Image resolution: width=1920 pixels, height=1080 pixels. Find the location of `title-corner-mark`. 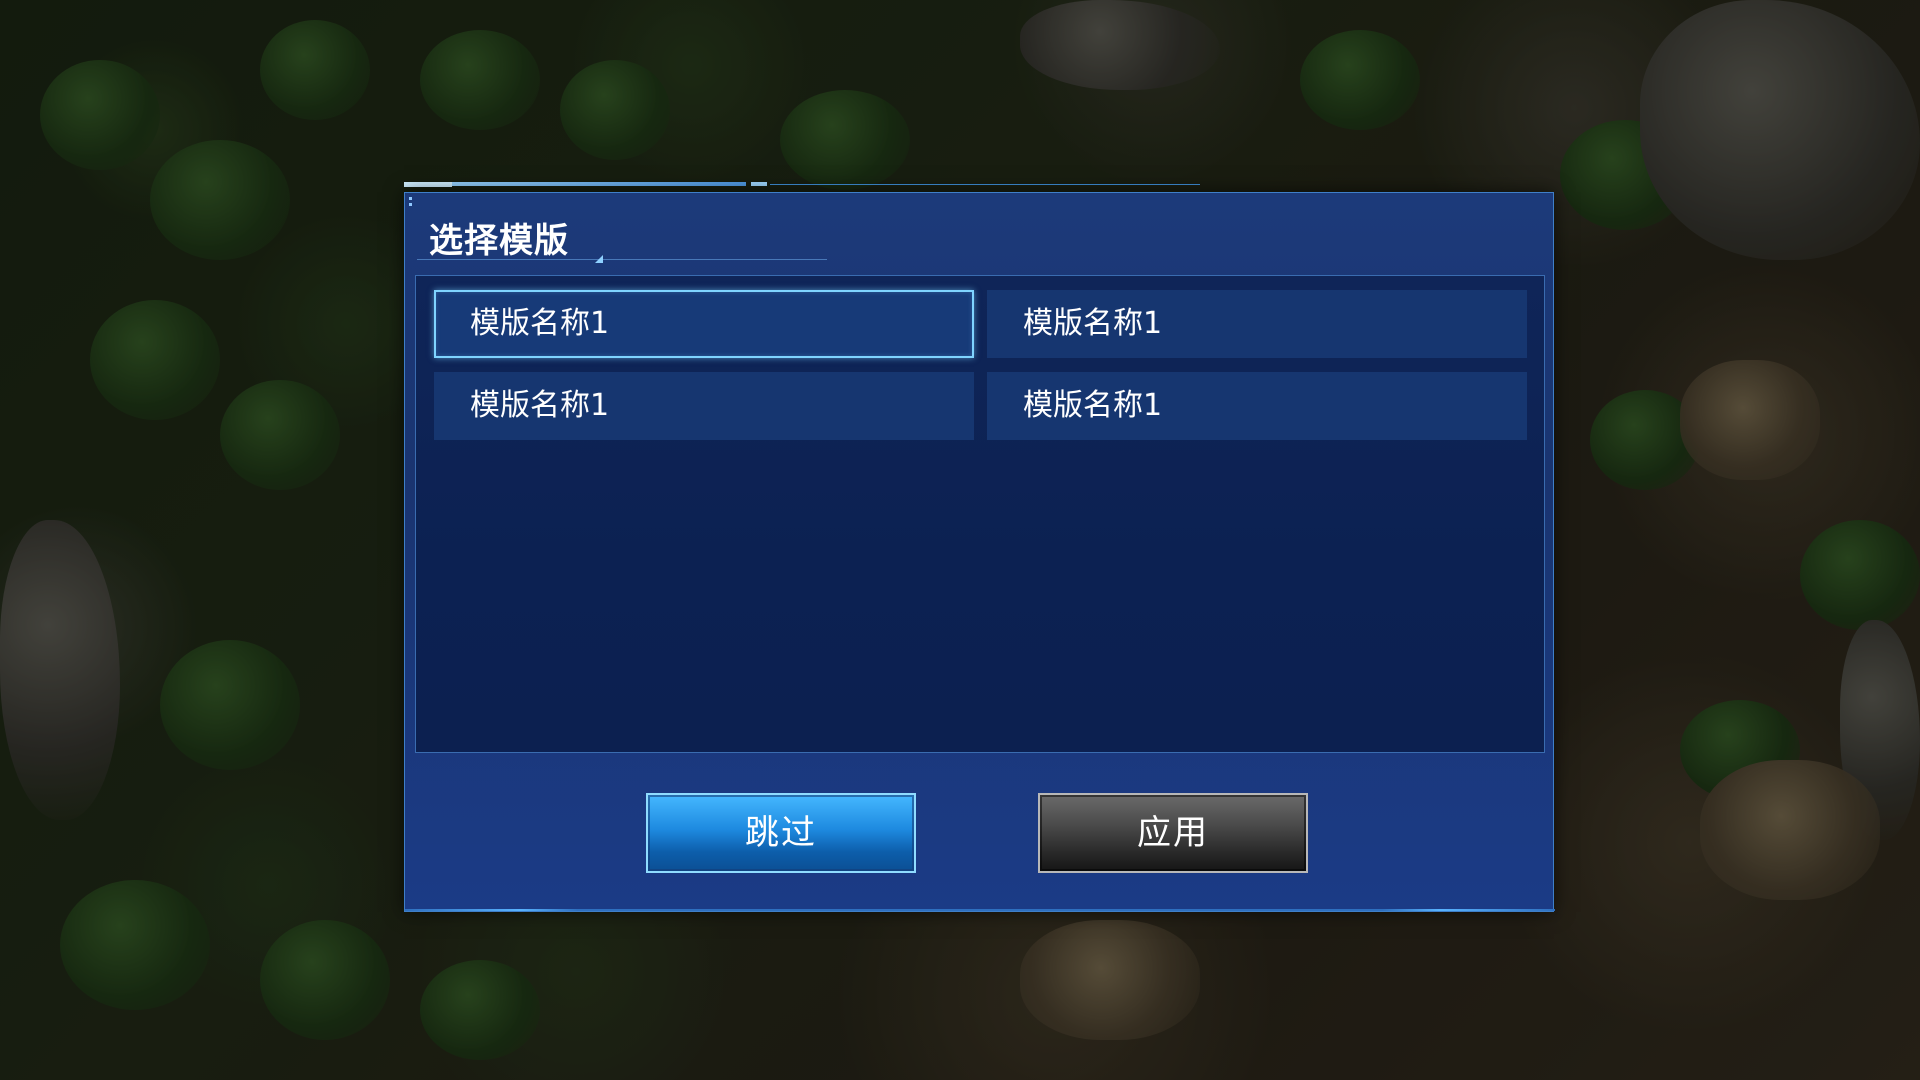

title-corner-mark is located at coordinates (599, 259).